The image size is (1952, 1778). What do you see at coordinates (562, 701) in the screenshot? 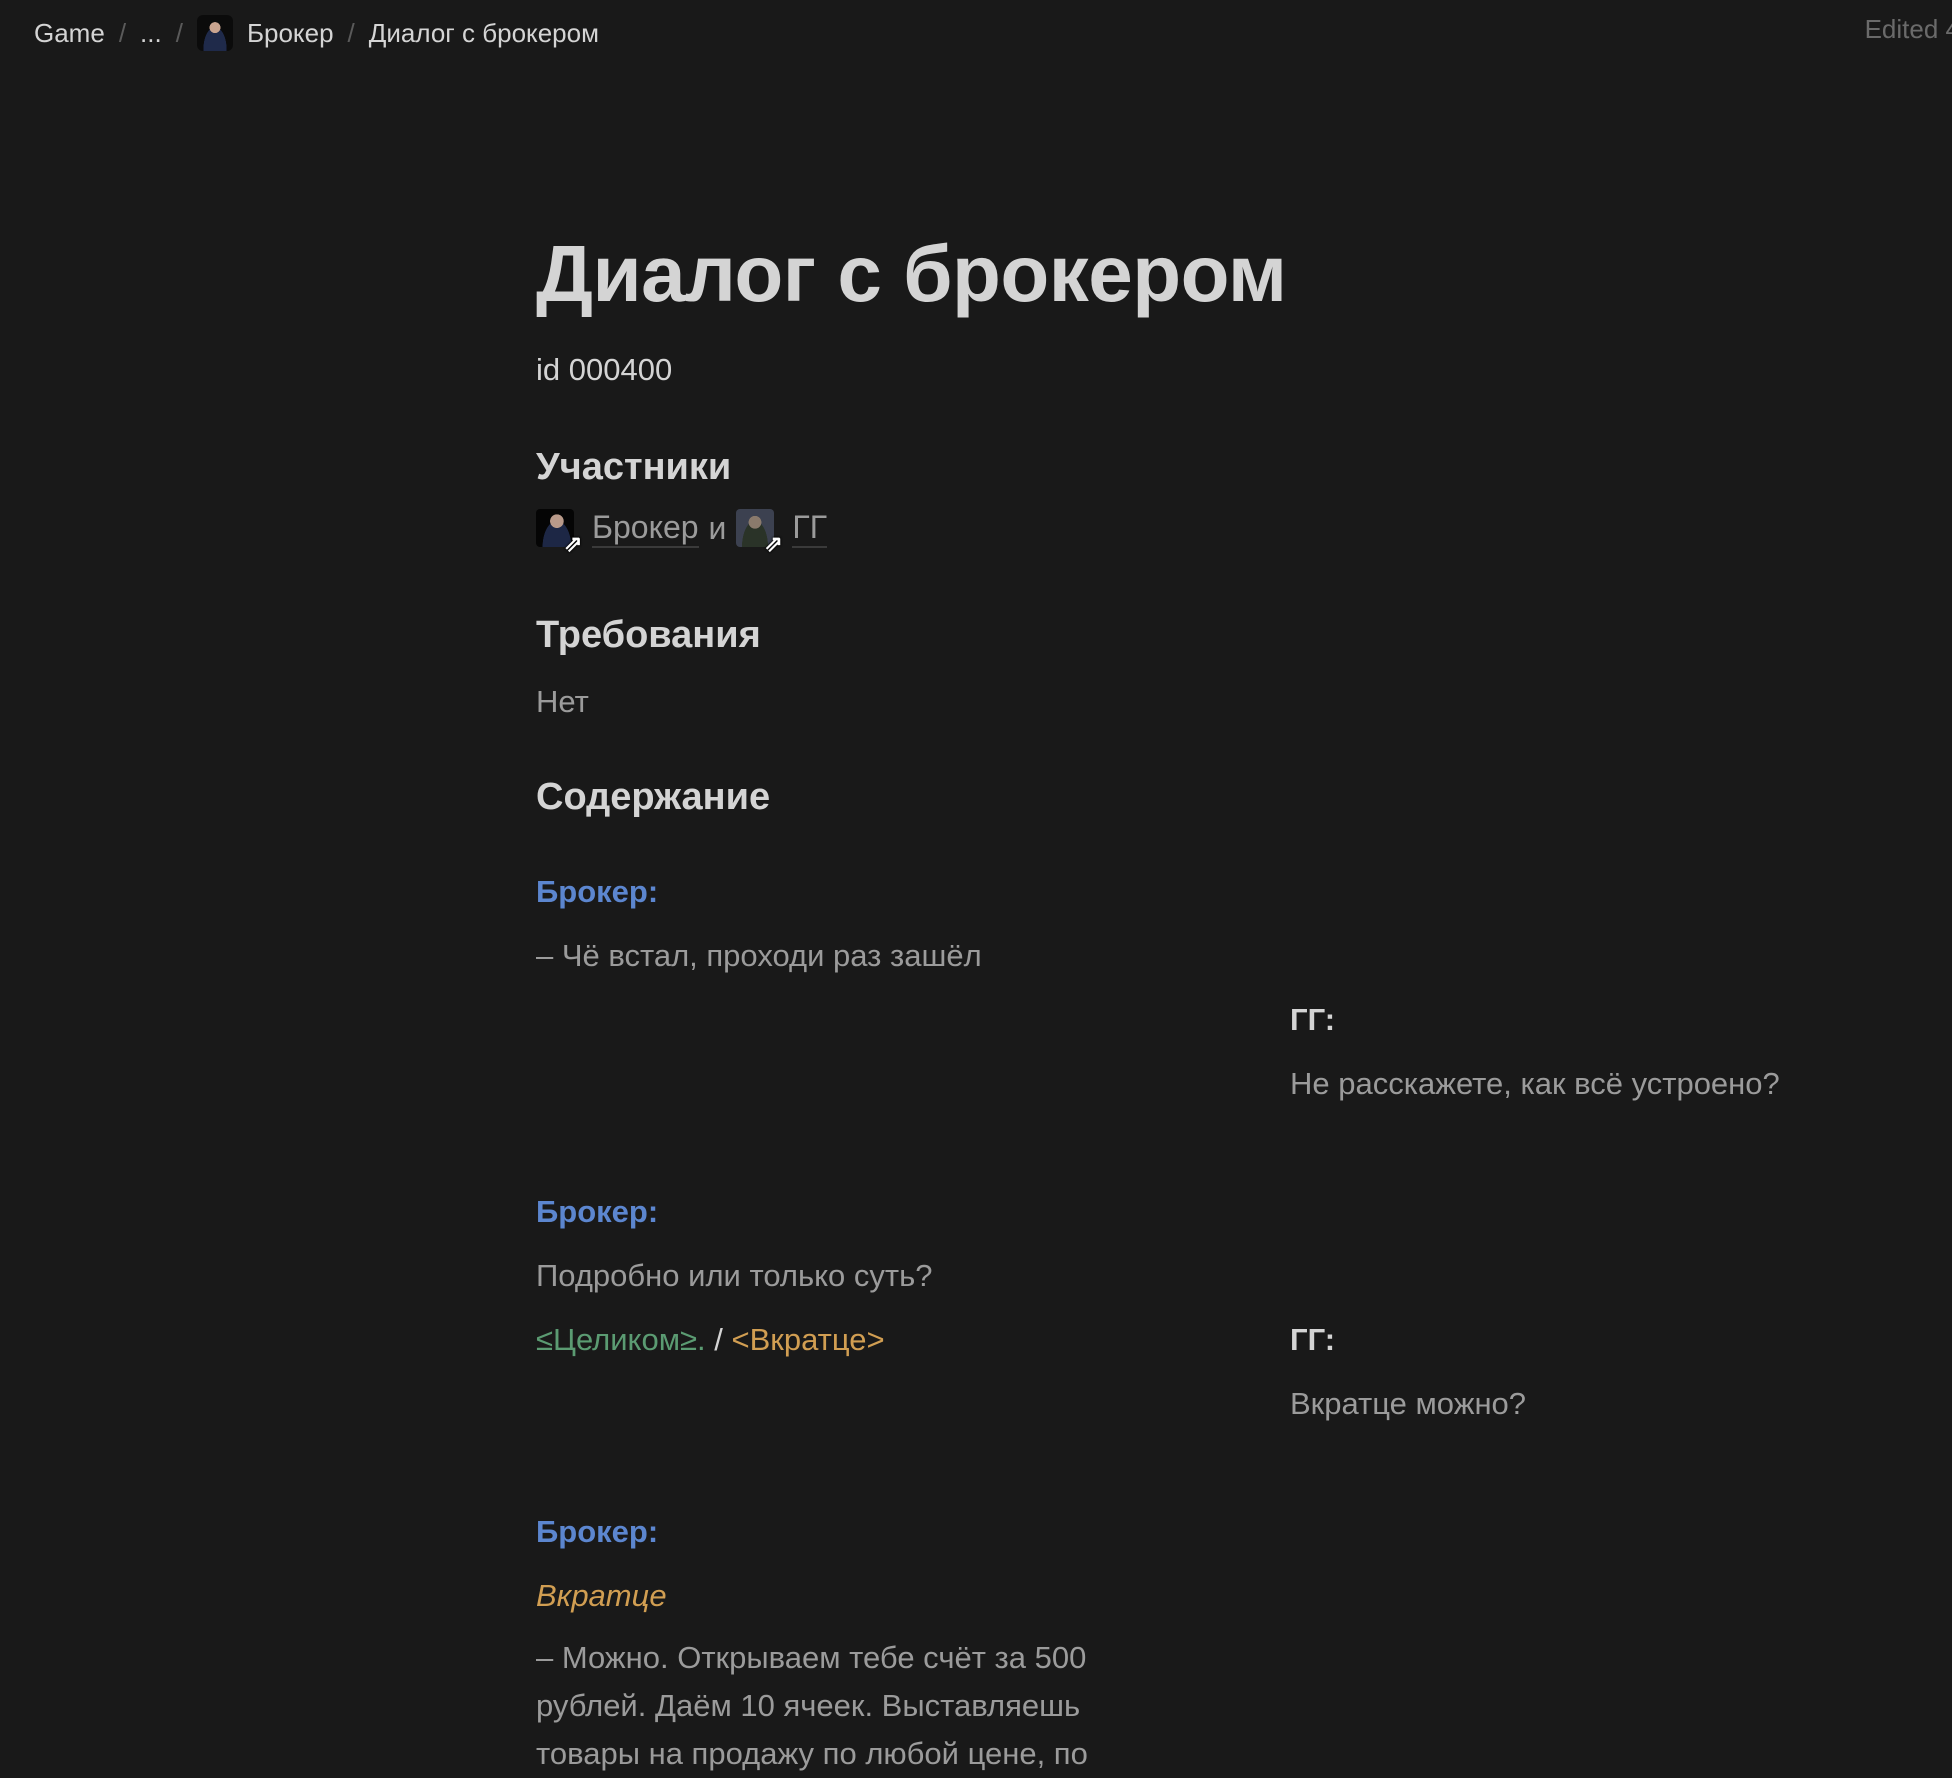
I see `requirements-value: Нет` at bounding box center [562, 701].